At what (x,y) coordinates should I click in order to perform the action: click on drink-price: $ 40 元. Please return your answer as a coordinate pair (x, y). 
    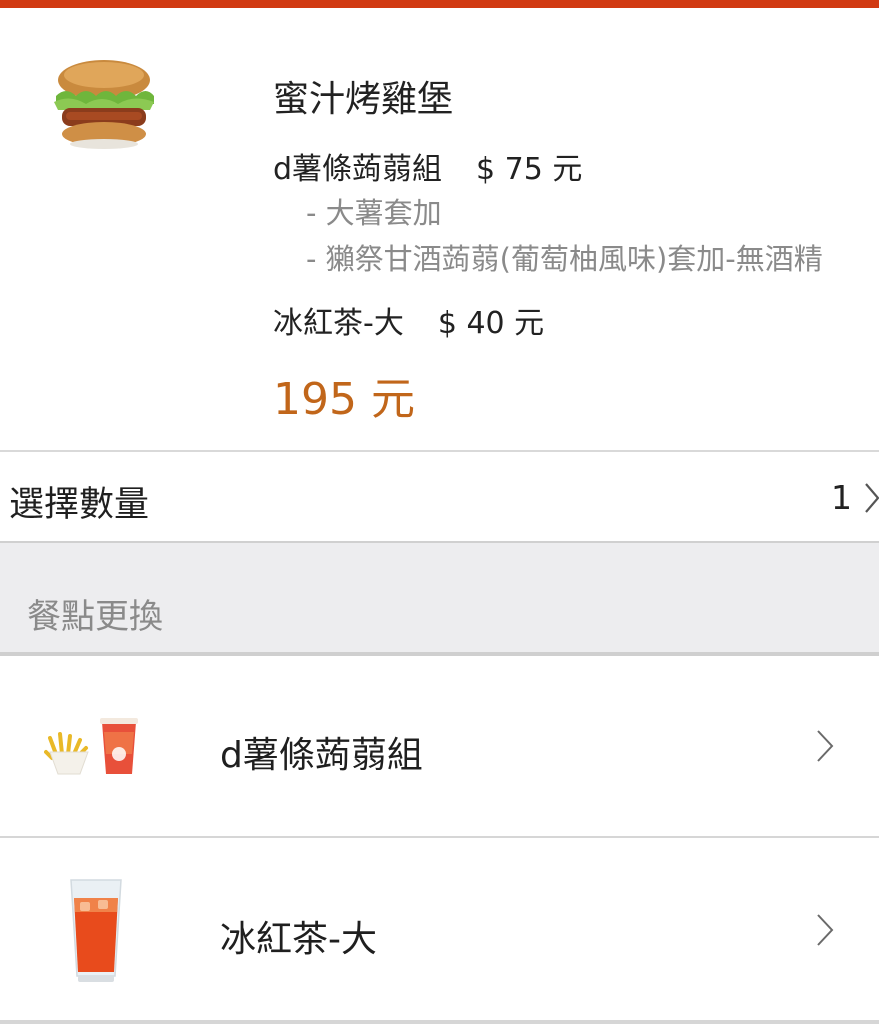
    Looking at the image, I should click on (491, 323).